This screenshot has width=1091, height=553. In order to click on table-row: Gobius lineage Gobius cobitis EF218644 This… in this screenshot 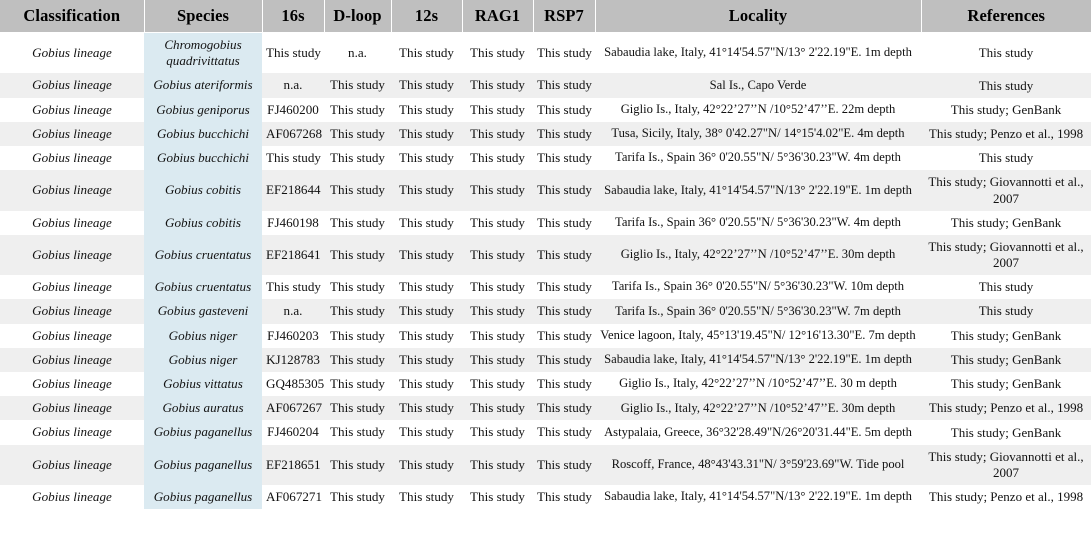, I will do `click(545, 190)`.